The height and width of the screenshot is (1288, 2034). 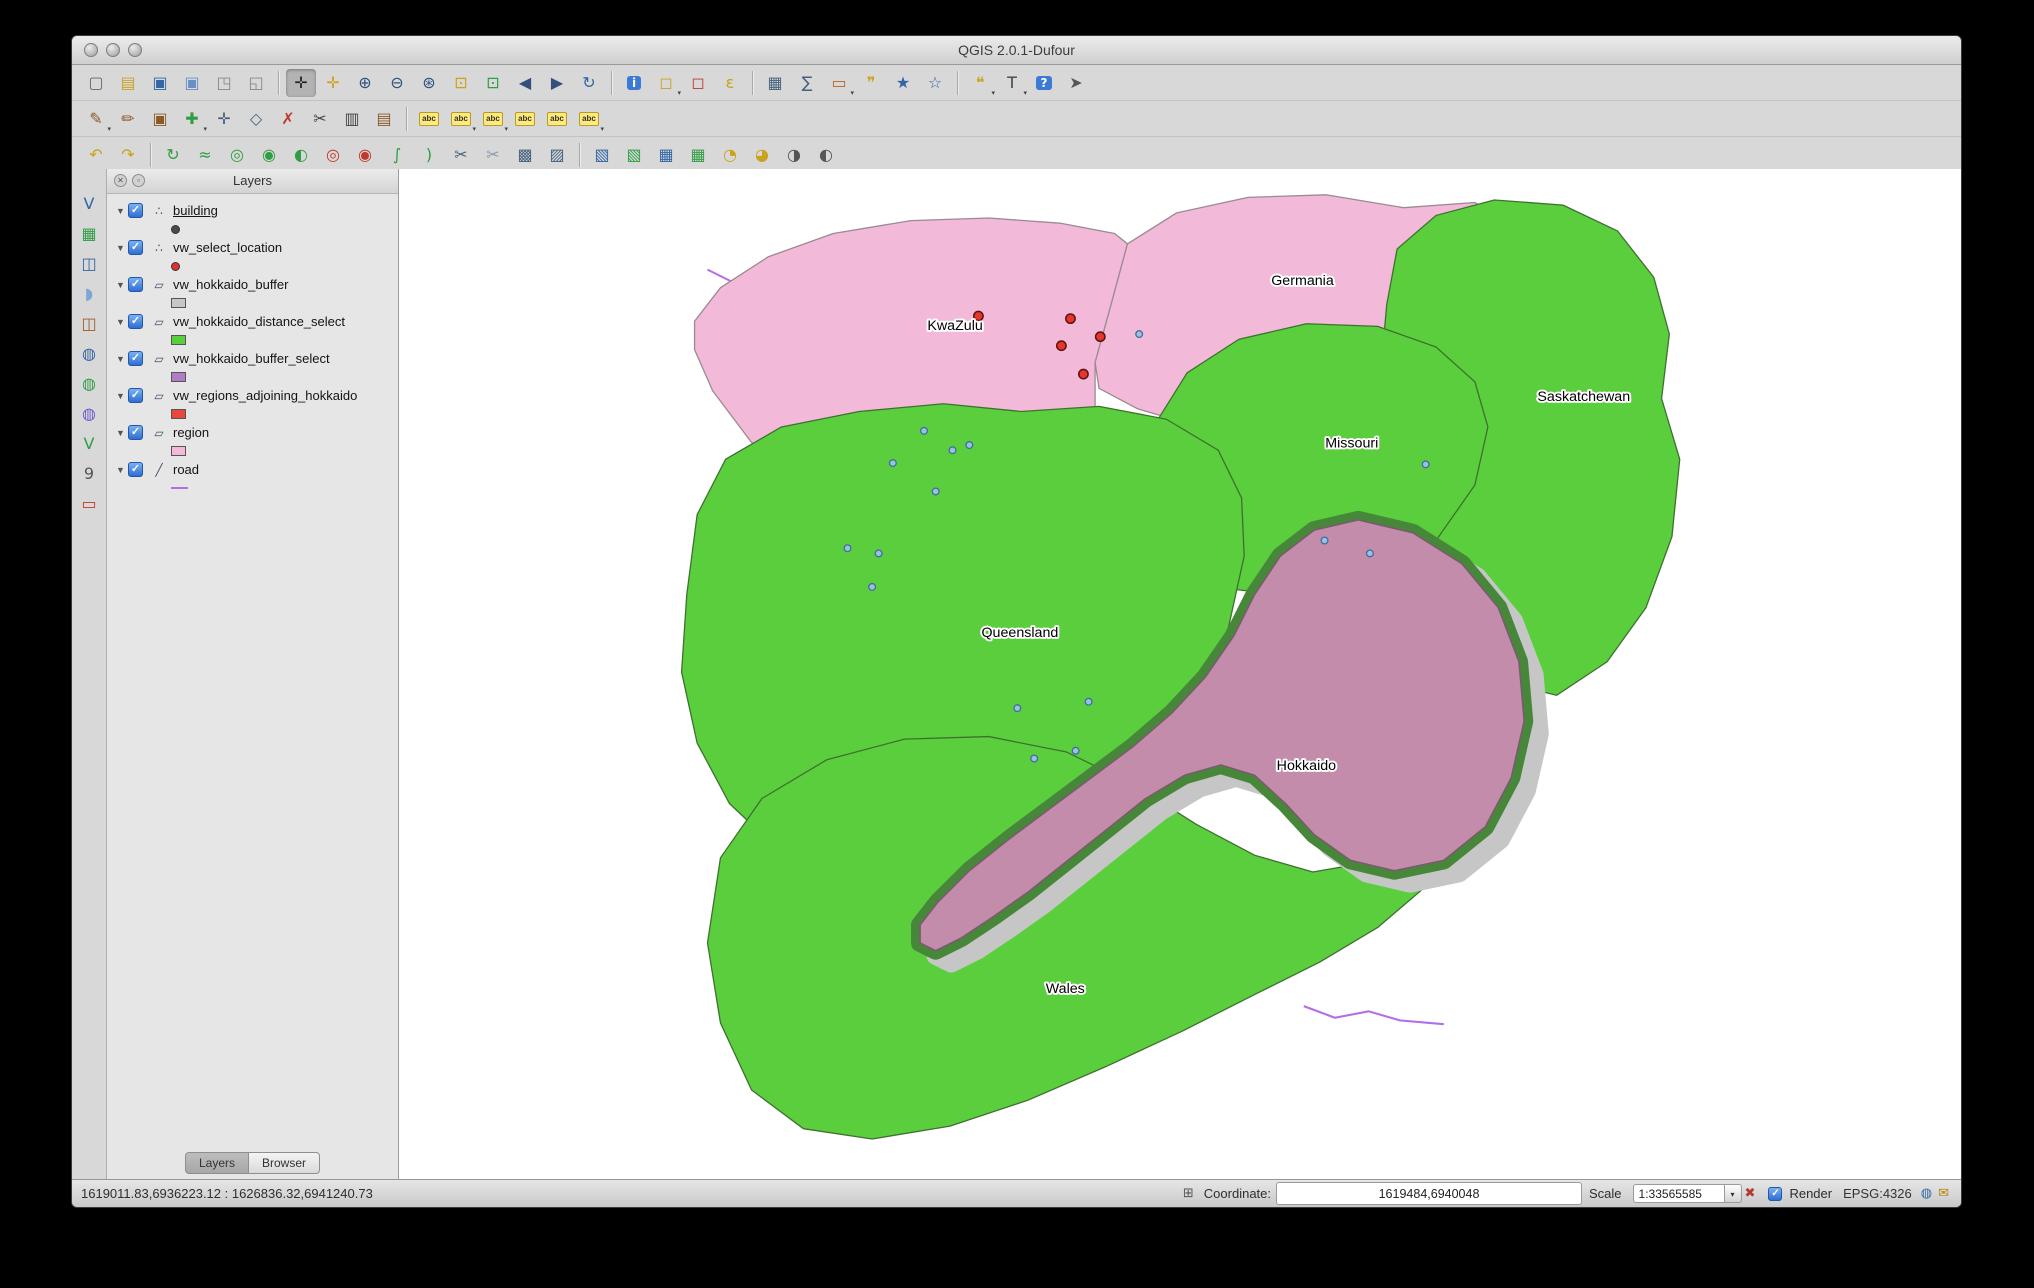 I want to click on pan-map-button: ✛, so click(x=301, y=82).